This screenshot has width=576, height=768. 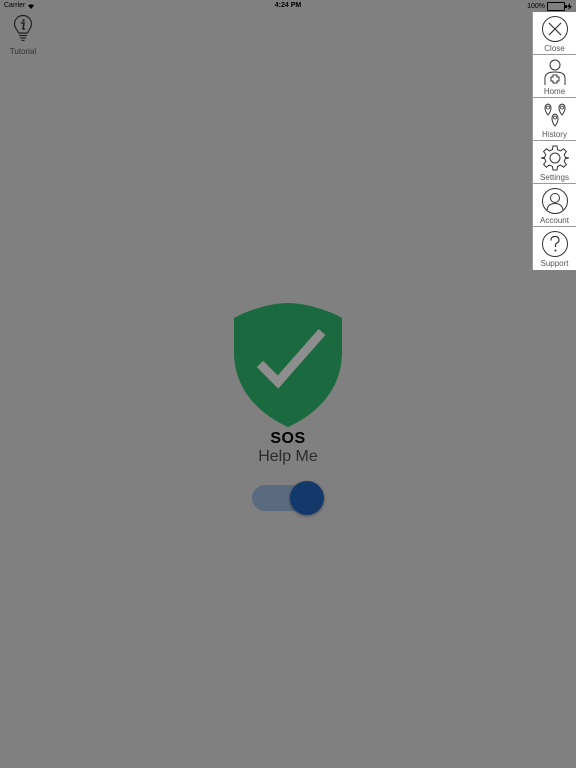 I want to click on battery-percent: 100%, so click(x=536, y=6).